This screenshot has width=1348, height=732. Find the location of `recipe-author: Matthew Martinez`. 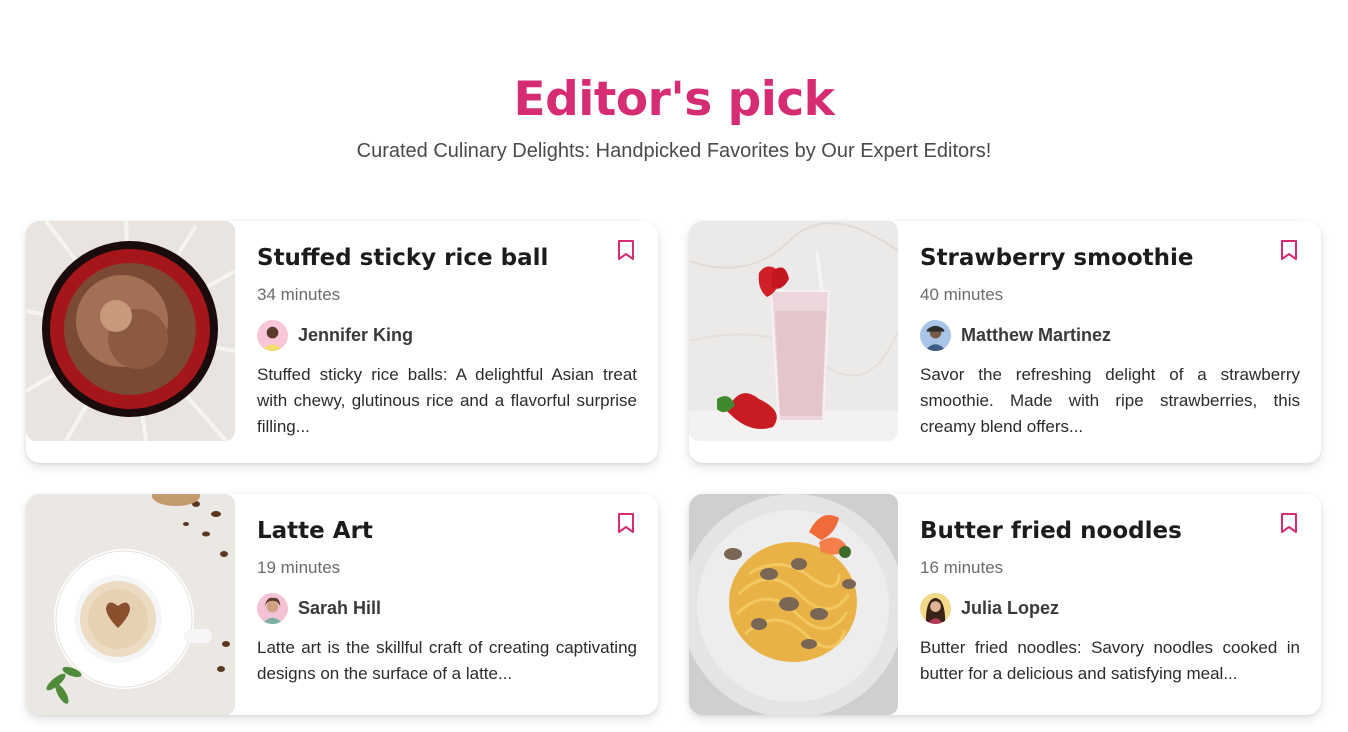

recipe-author: Matthew Martinez is located at coordinates (1015, 335).